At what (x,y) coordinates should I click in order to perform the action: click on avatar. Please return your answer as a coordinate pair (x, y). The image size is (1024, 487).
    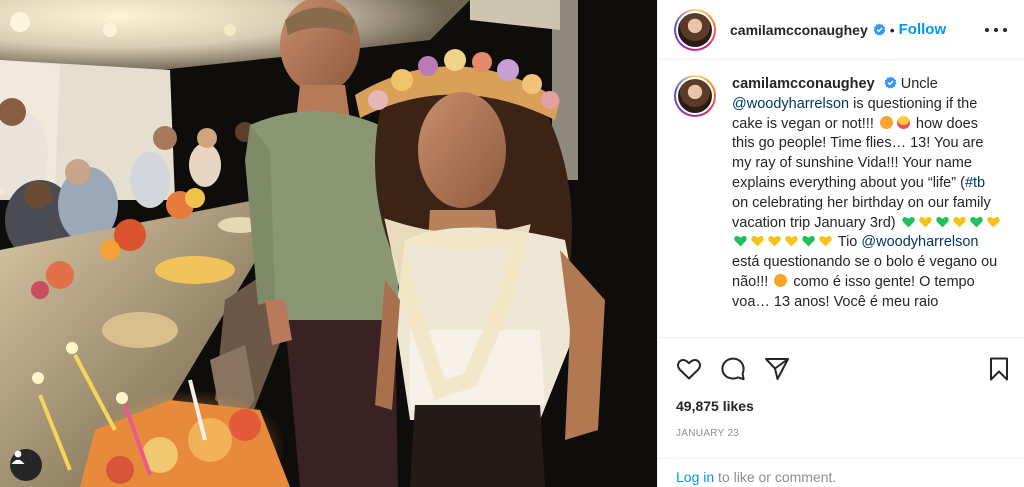
    Looking at the image, I should click on (695, 29).